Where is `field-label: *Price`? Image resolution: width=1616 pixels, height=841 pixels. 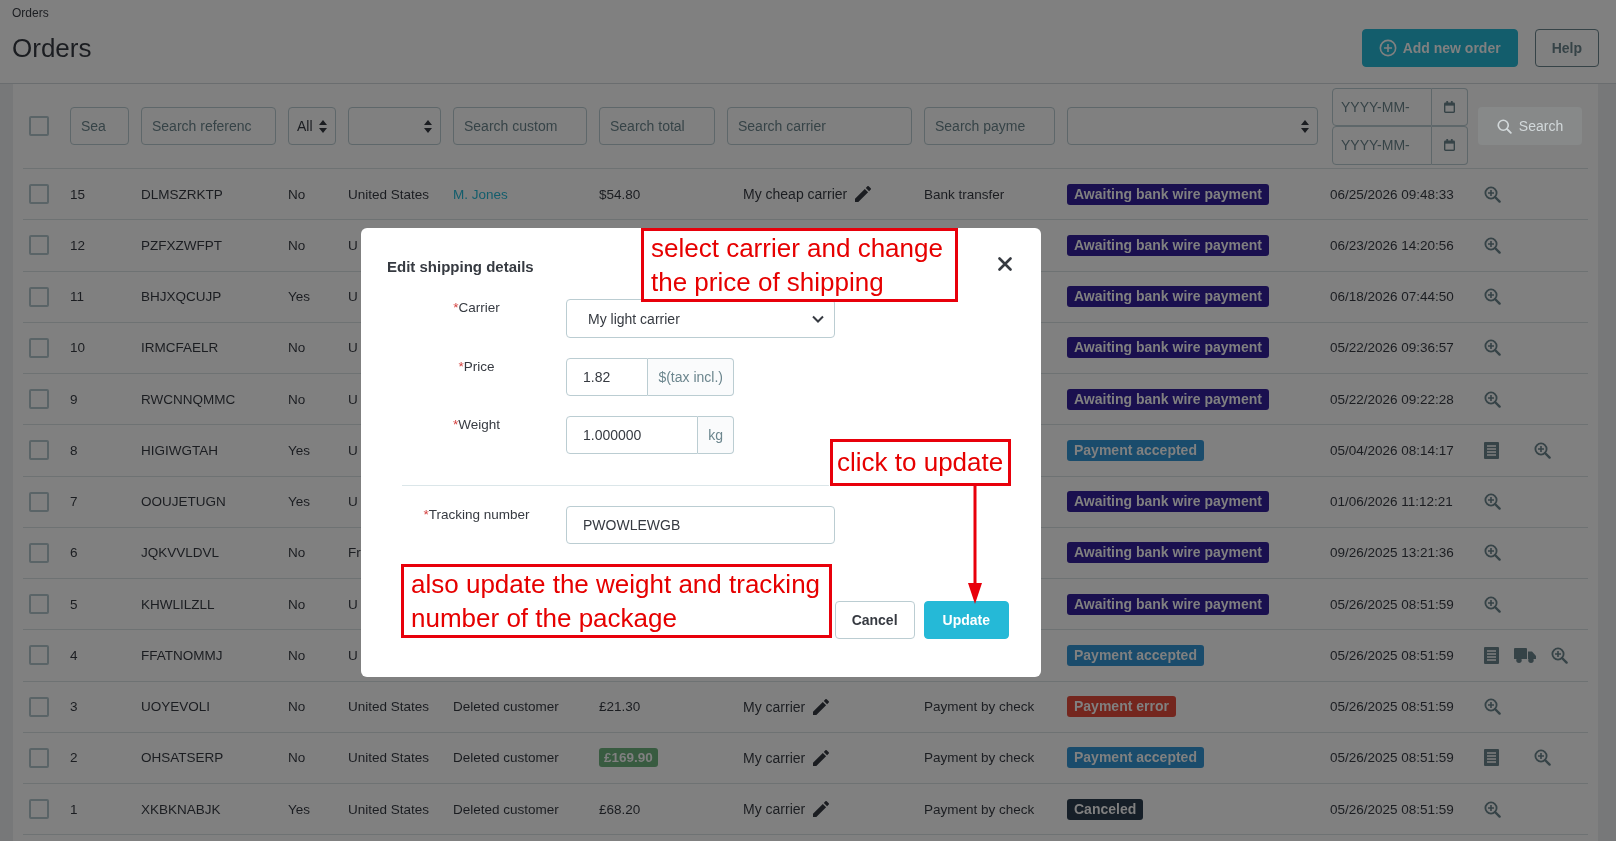 field-label: *Price is located at coordinates (476, 367).